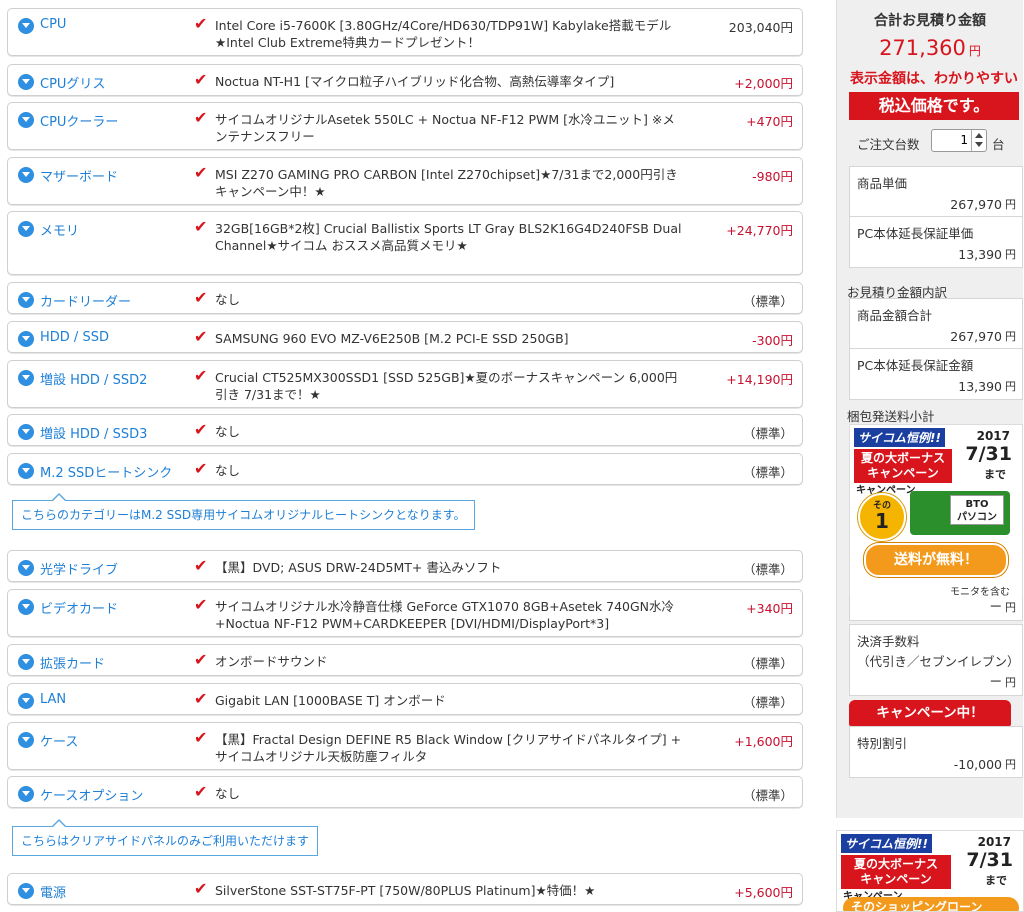  I want to click on category-name: ケースオプション, so click(91, 794).